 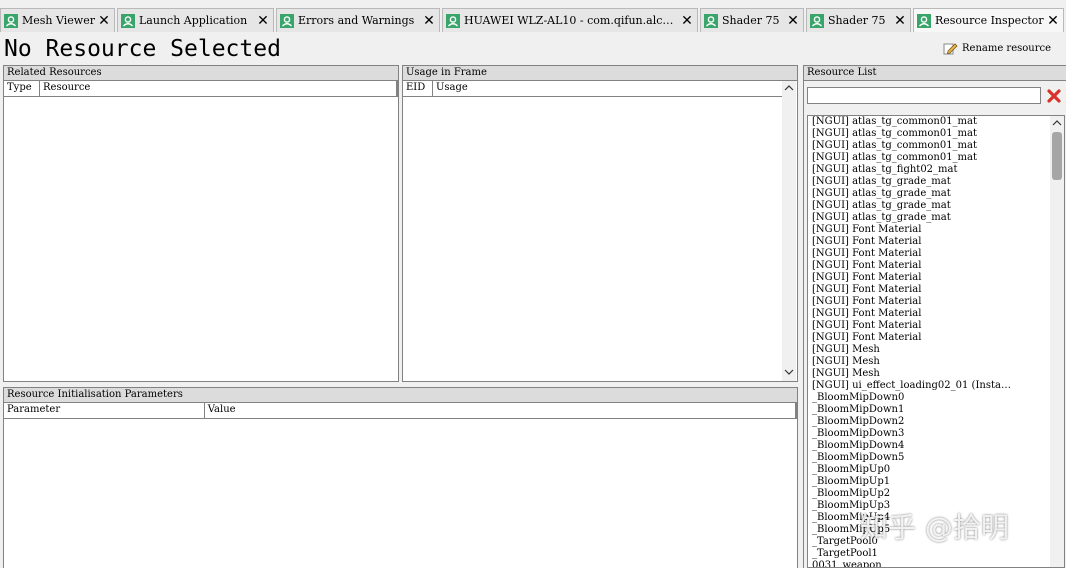 I want to click on related-resources-header: Type Resource, so click(x=201, y=89).